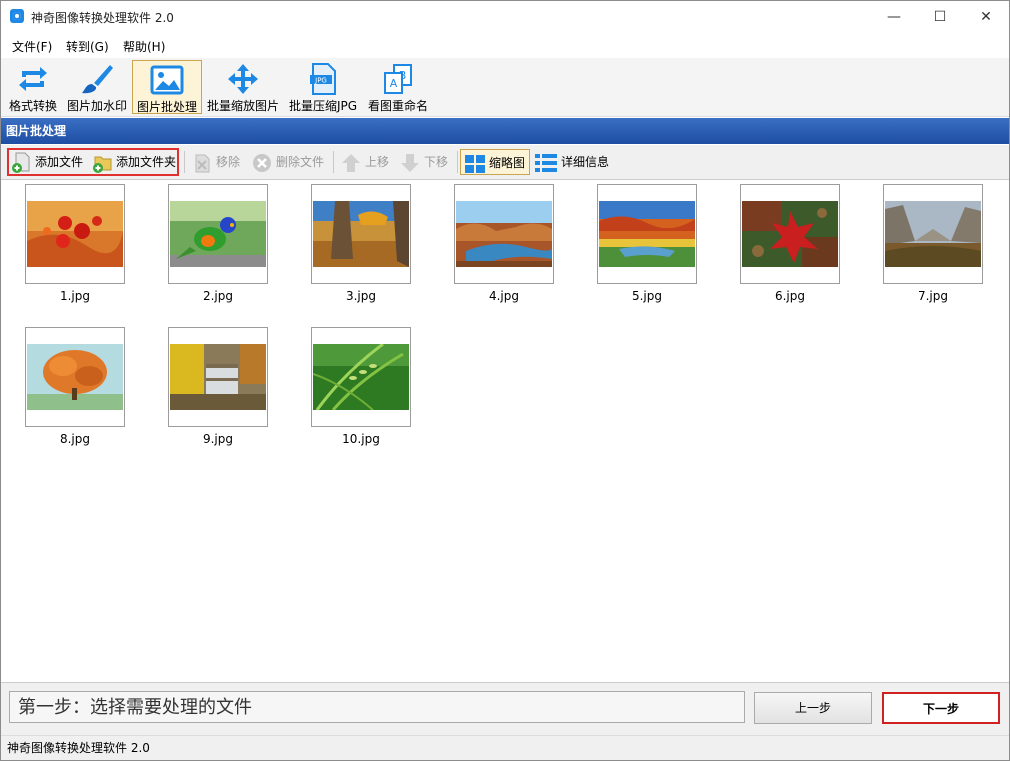 The width and height of the screenshot is (1010, 761). I want to click on move-up-button: 上移, so click(364, 162).